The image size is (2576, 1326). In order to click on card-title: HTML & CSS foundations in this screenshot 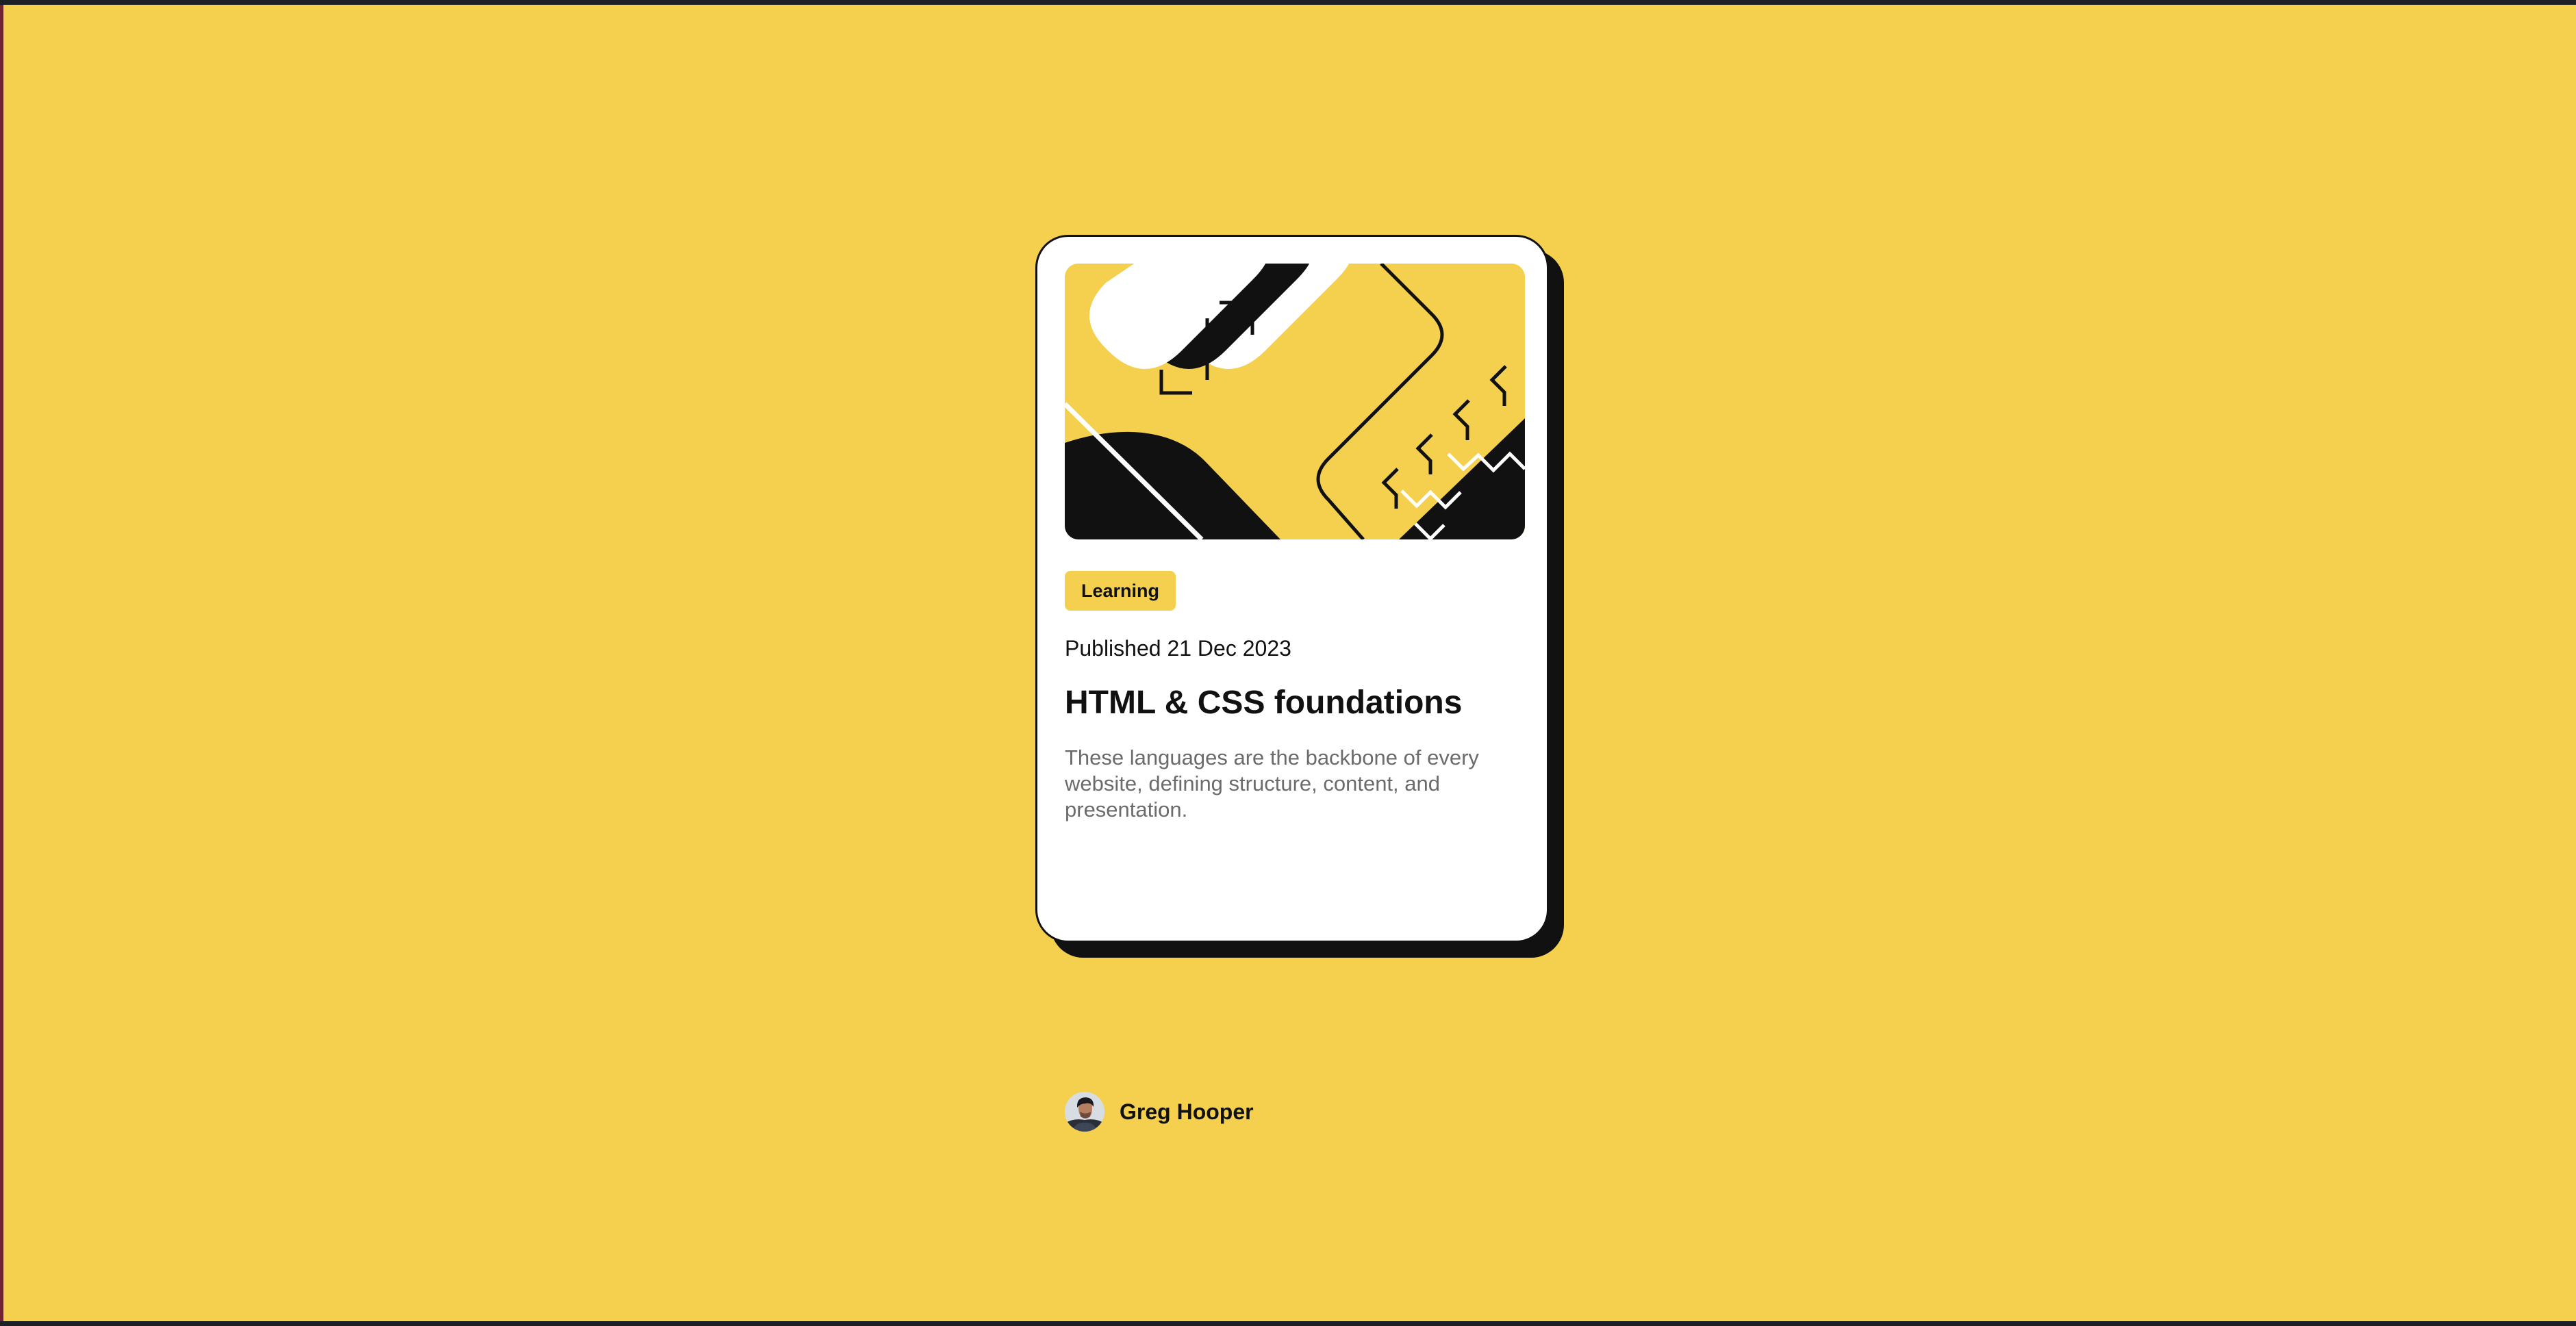, I will do `click(1263, 703)`.